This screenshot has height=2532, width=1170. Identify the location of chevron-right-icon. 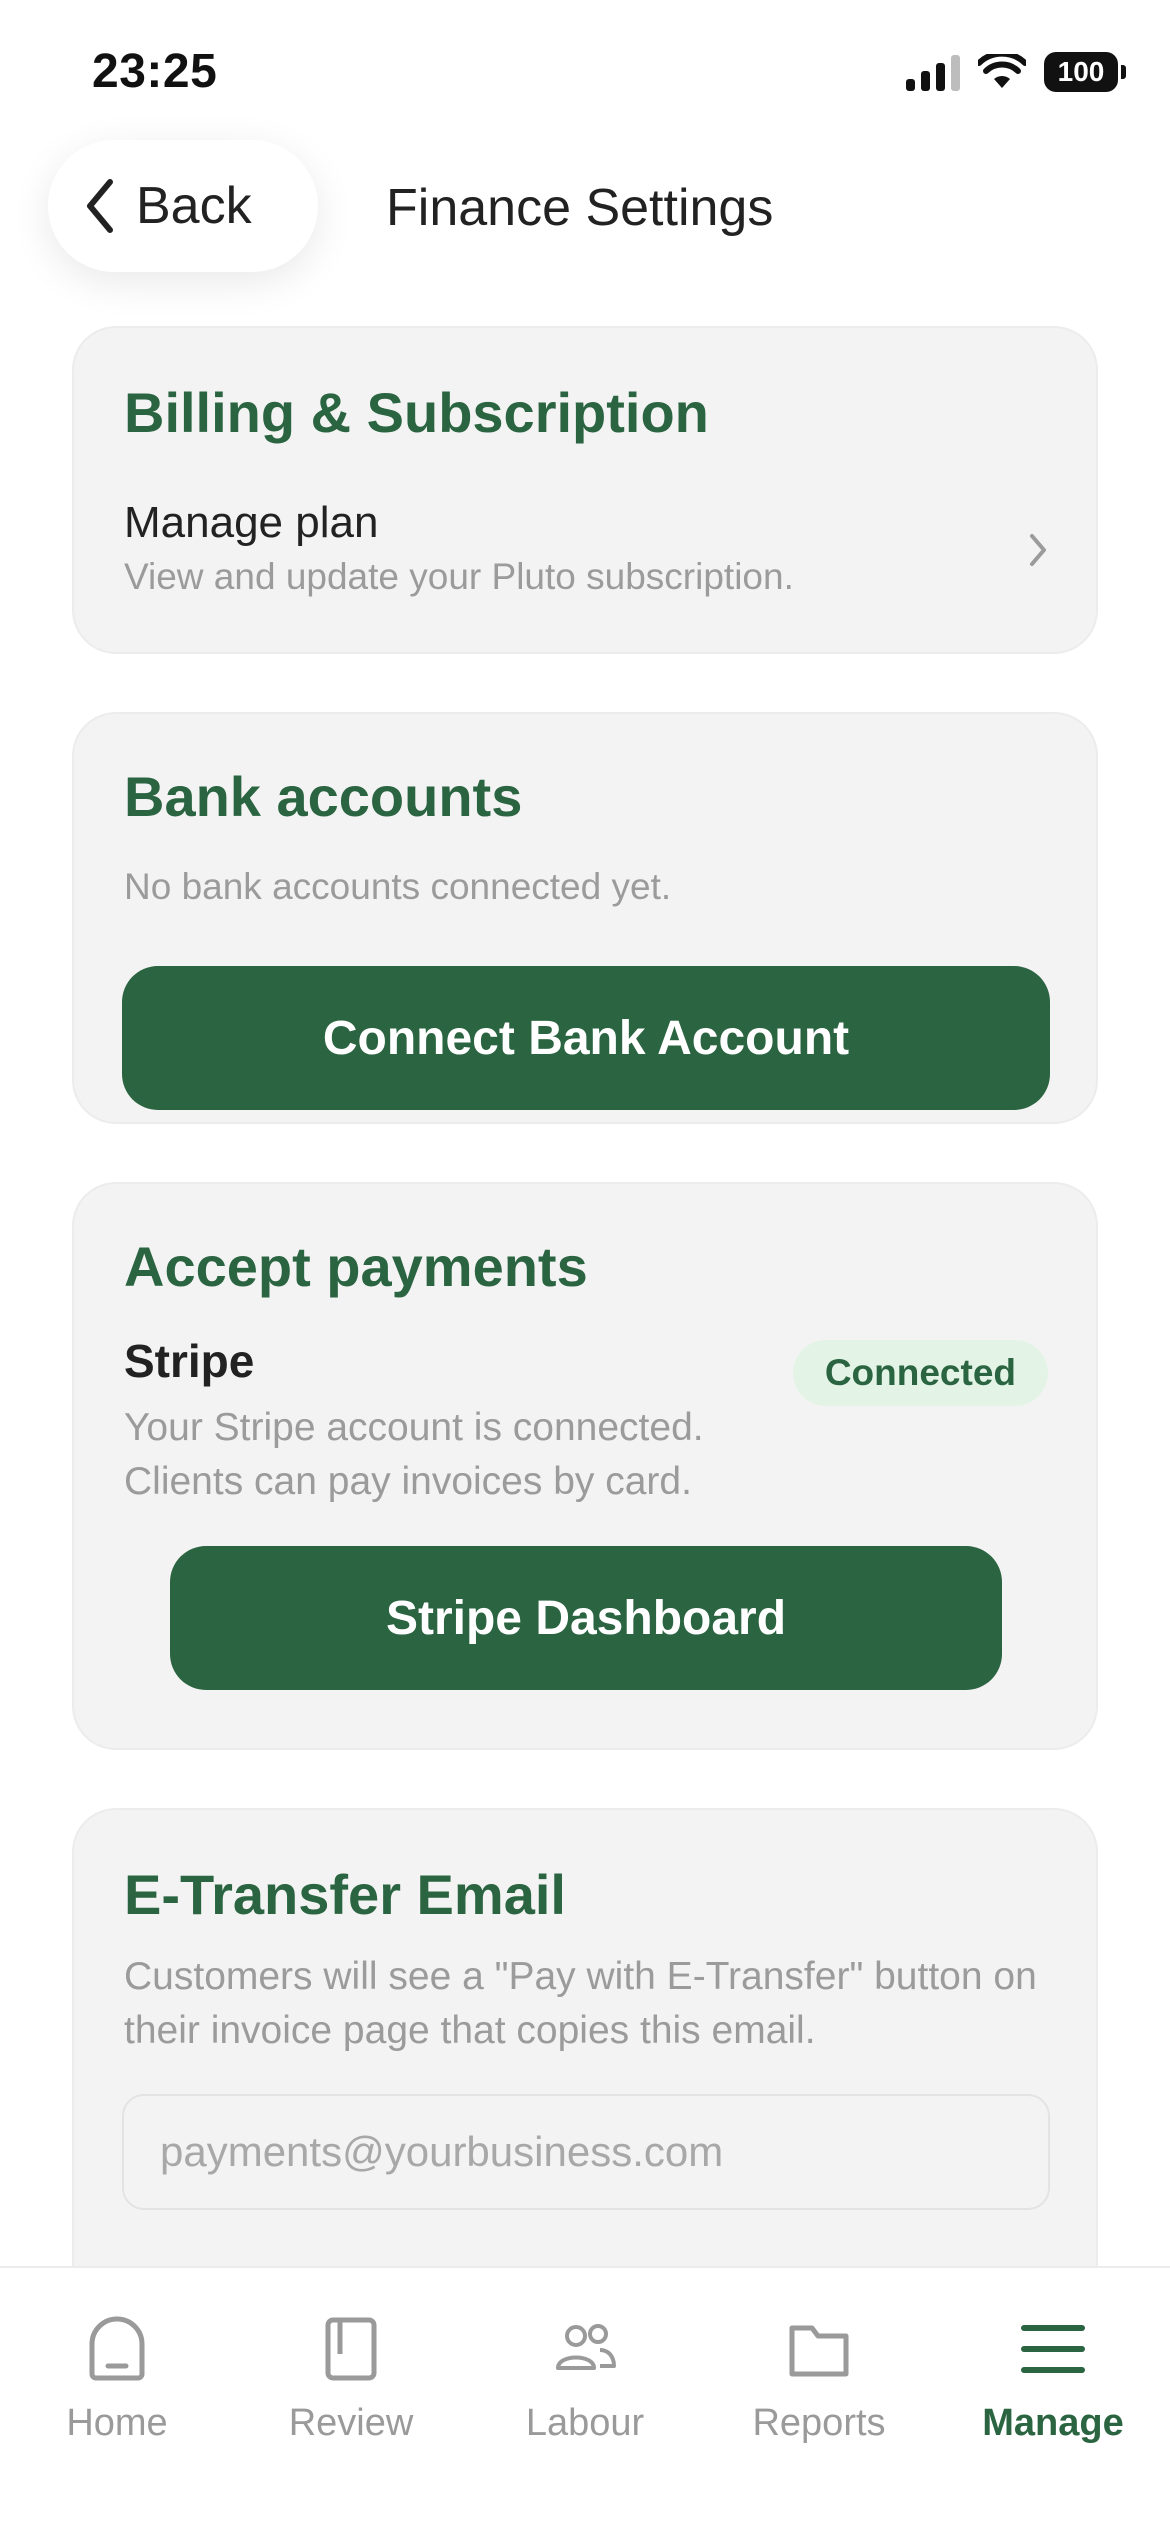
(1038, 550).